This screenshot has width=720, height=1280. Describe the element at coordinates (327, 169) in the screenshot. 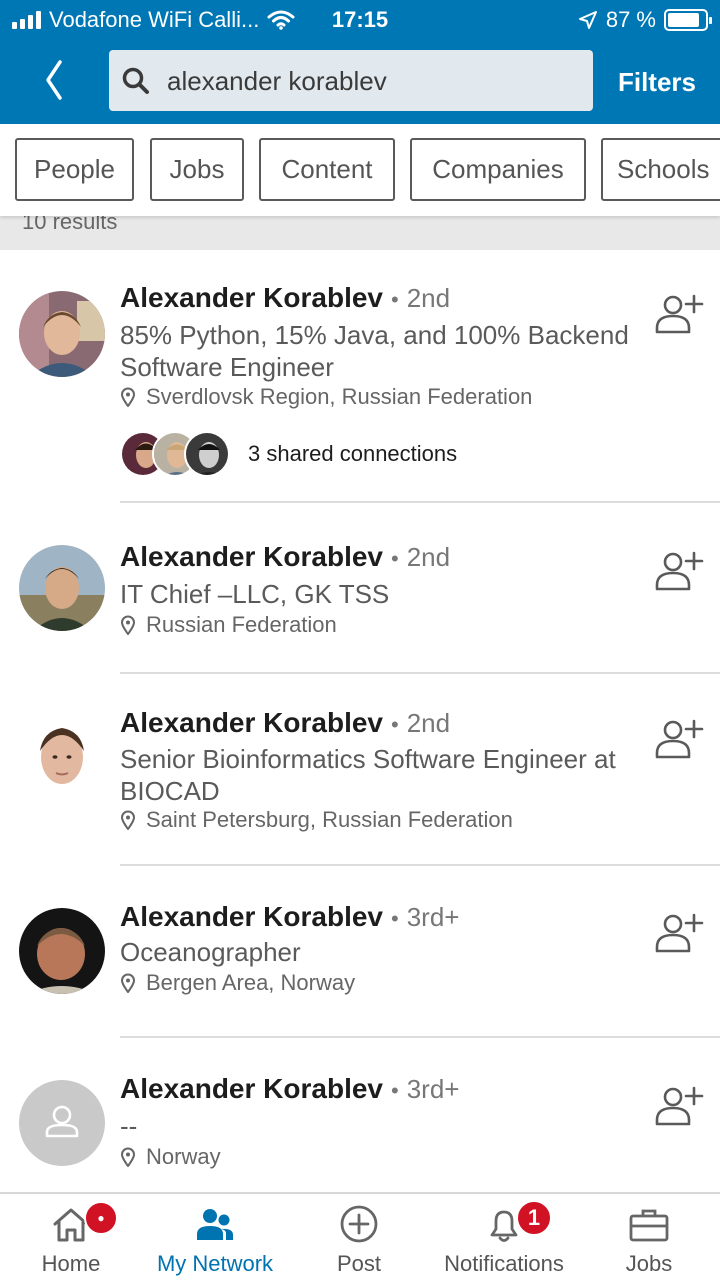

I see `chip-content: Content` at that location.